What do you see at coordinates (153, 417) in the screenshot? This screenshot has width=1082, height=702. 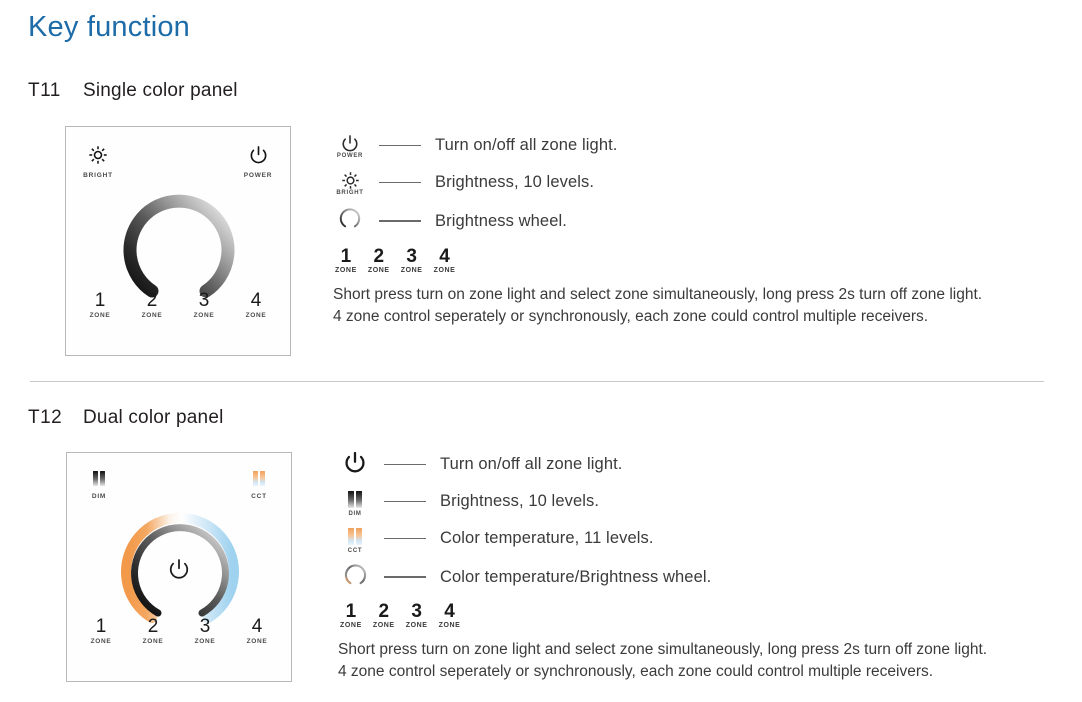 I see `section-name-t12: Dual color panel` at bounding box center [153, 417].